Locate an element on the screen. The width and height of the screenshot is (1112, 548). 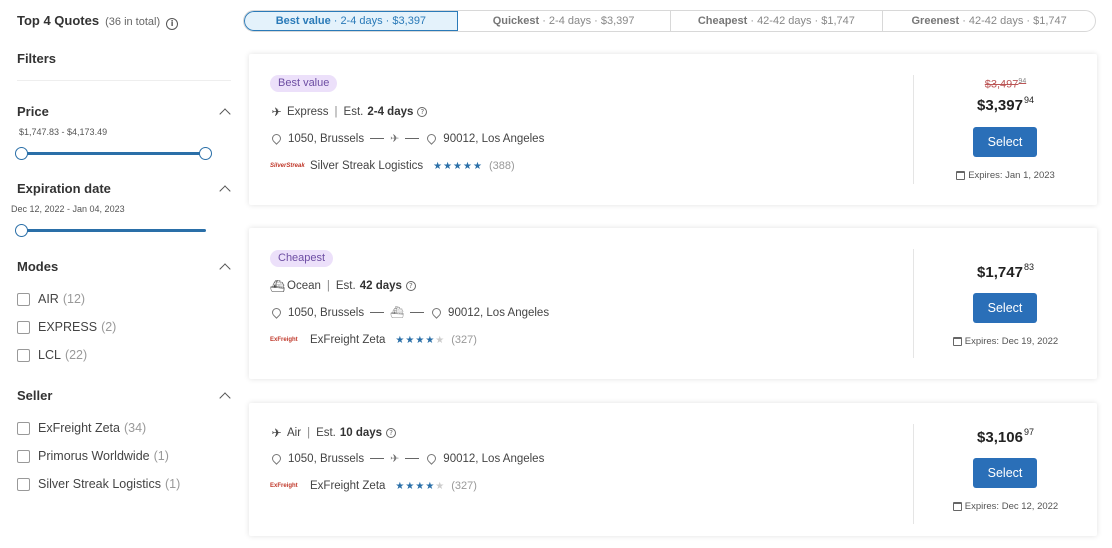
est-days: 10 days is located at coordinates (361, 433).